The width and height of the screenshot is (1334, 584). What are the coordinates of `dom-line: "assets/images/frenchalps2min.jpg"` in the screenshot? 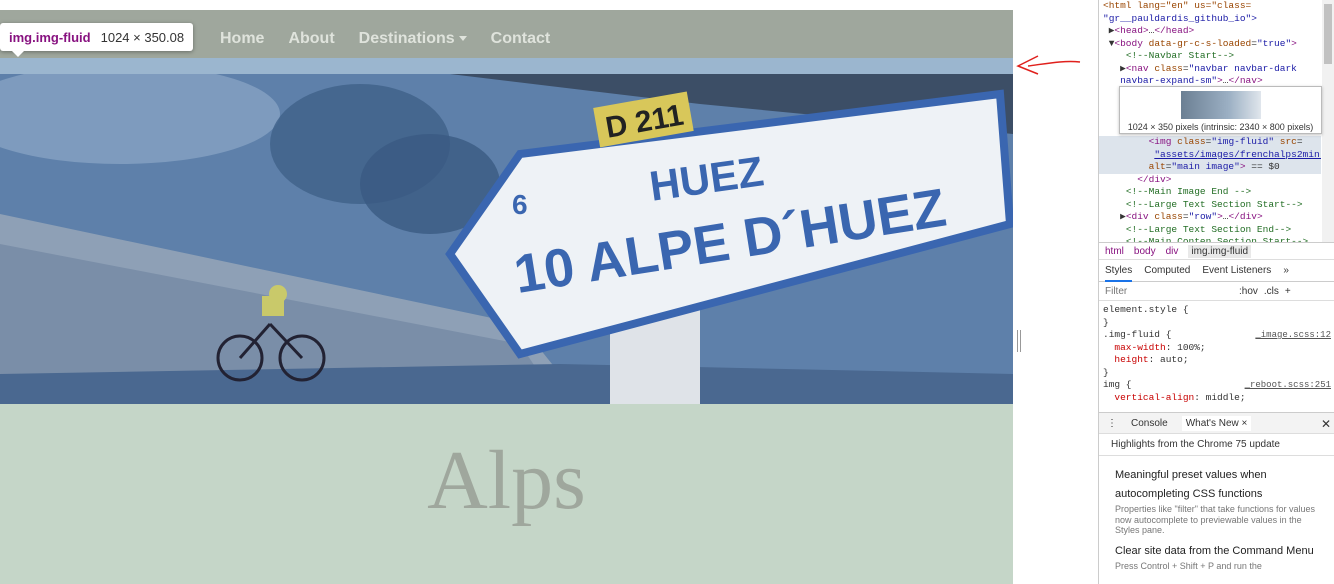 It's located at (1210, 154).